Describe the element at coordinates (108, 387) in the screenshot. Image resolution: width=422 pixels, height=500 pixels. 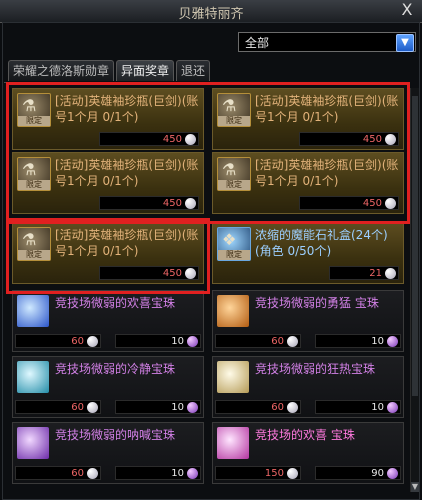
I see `shop-item: 竞技场微弱的冷静宝珠 60 10` at that location.